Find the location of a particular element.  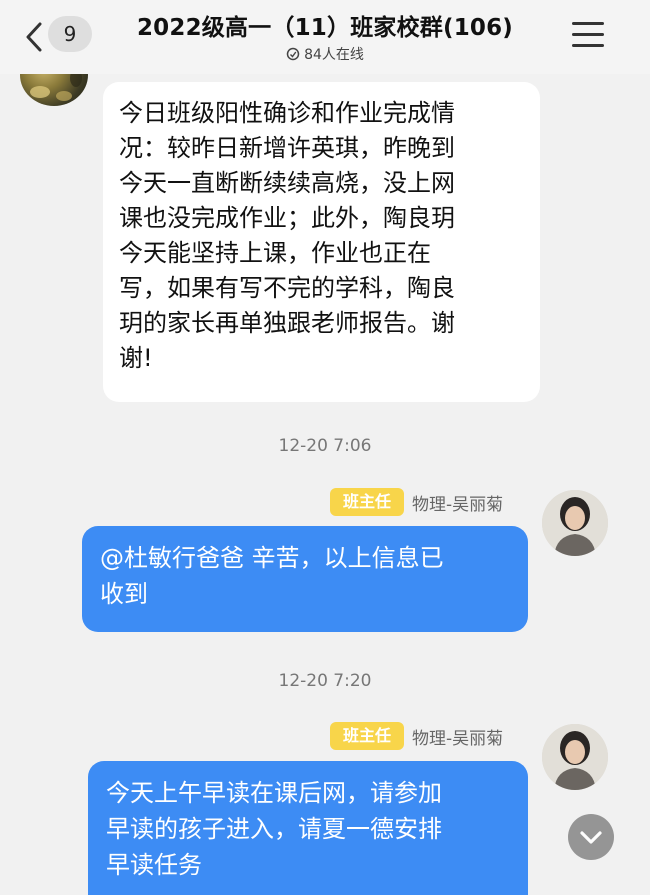

chevron-down-icon is located at coordinates (591, 837).